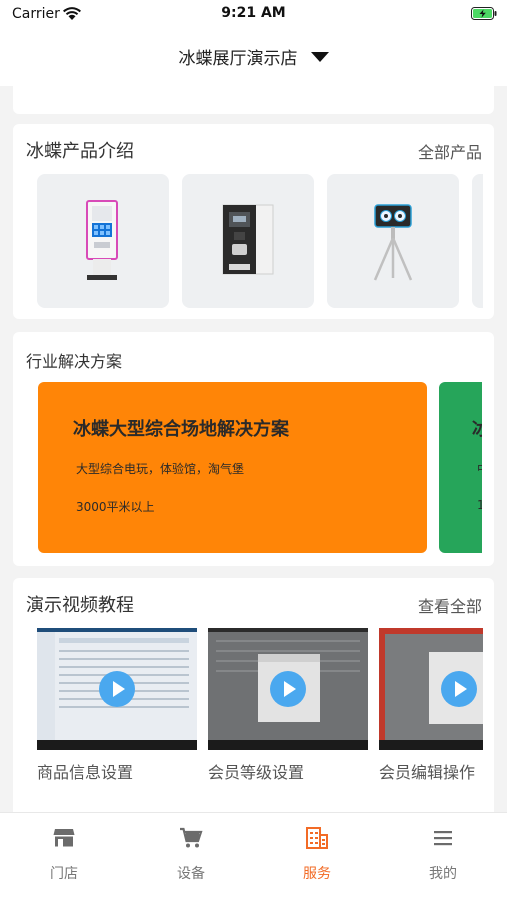  What do you see at coordinates (443, 874) in the screenshot?
I see `tab-label: 我的` at bounding box center [443, 874].